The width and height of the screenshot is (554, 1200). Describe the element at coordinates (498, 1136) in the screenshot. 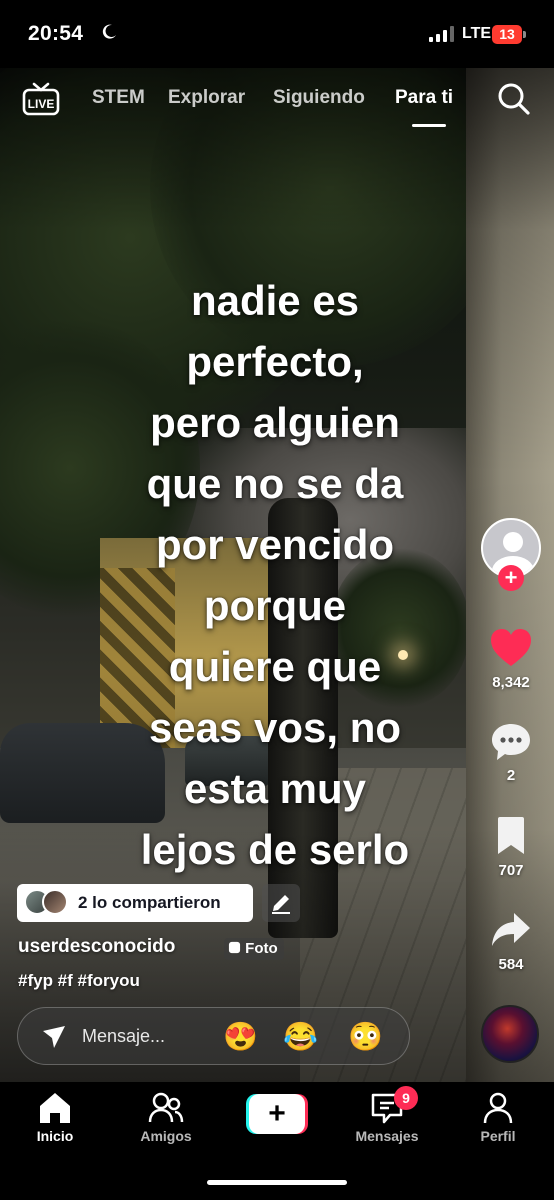

I see `tab-perfil-label: Perfil` at that location.